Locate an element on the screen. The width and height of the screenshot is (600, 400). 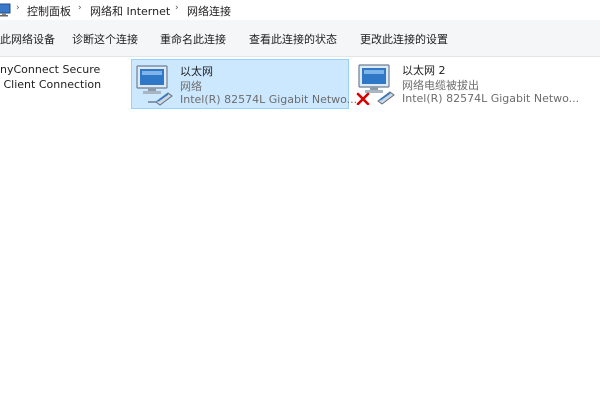
command-toolbar: 禁用此网络设备 诊断这个连接 重命名此连接 查看此连接的状态 更改此连接的设置 is located at coordinates (300, 38).